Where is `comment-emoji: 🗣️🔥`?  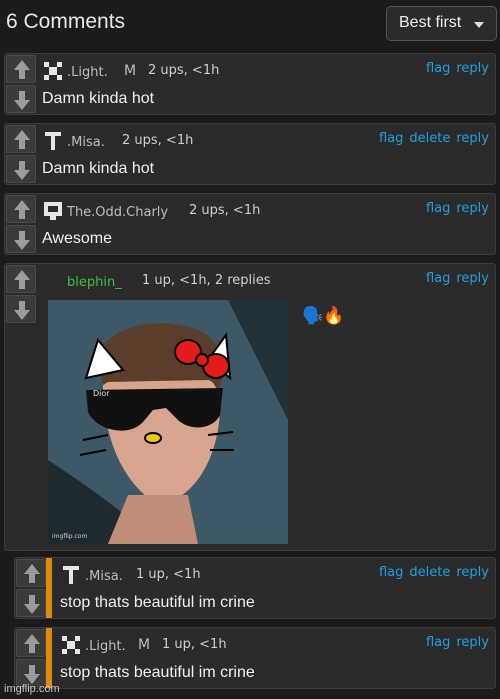 comment-emoji: 🗣️🔥 is located at coordinates (323, 316).